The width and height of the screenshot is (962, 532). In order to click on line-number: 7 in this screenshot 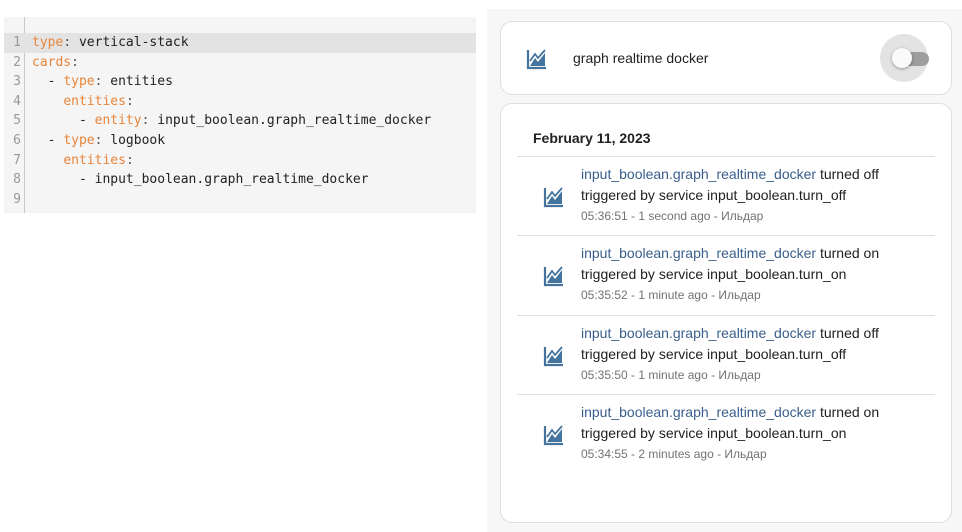, I will do `click(17, 160)`.